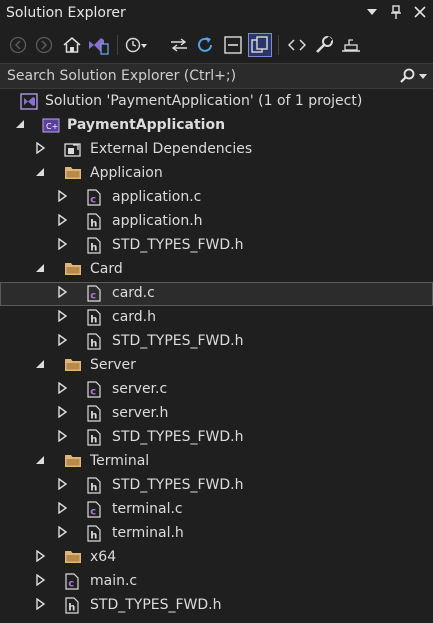 The height and width of the screenshot is (623, 433). Describe the element at coordinates (171, 149) in the screenshot. I see `tree-item-label: External Dependencies` at that location.